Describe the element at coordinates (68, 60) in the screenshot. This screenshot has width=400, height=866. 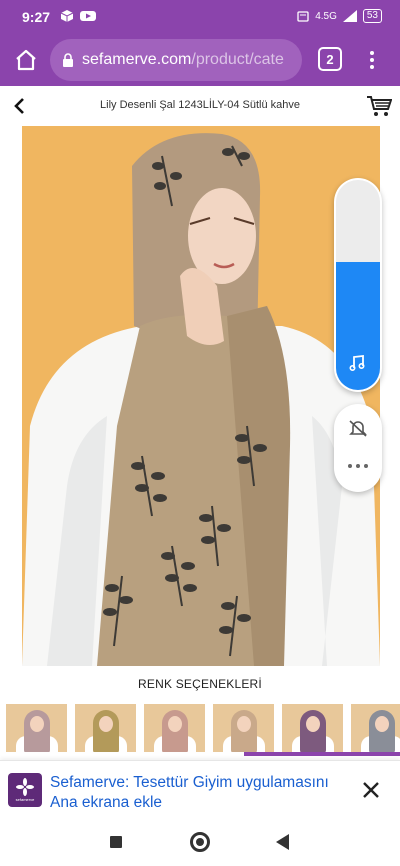
I see `lock-icon` at that location.